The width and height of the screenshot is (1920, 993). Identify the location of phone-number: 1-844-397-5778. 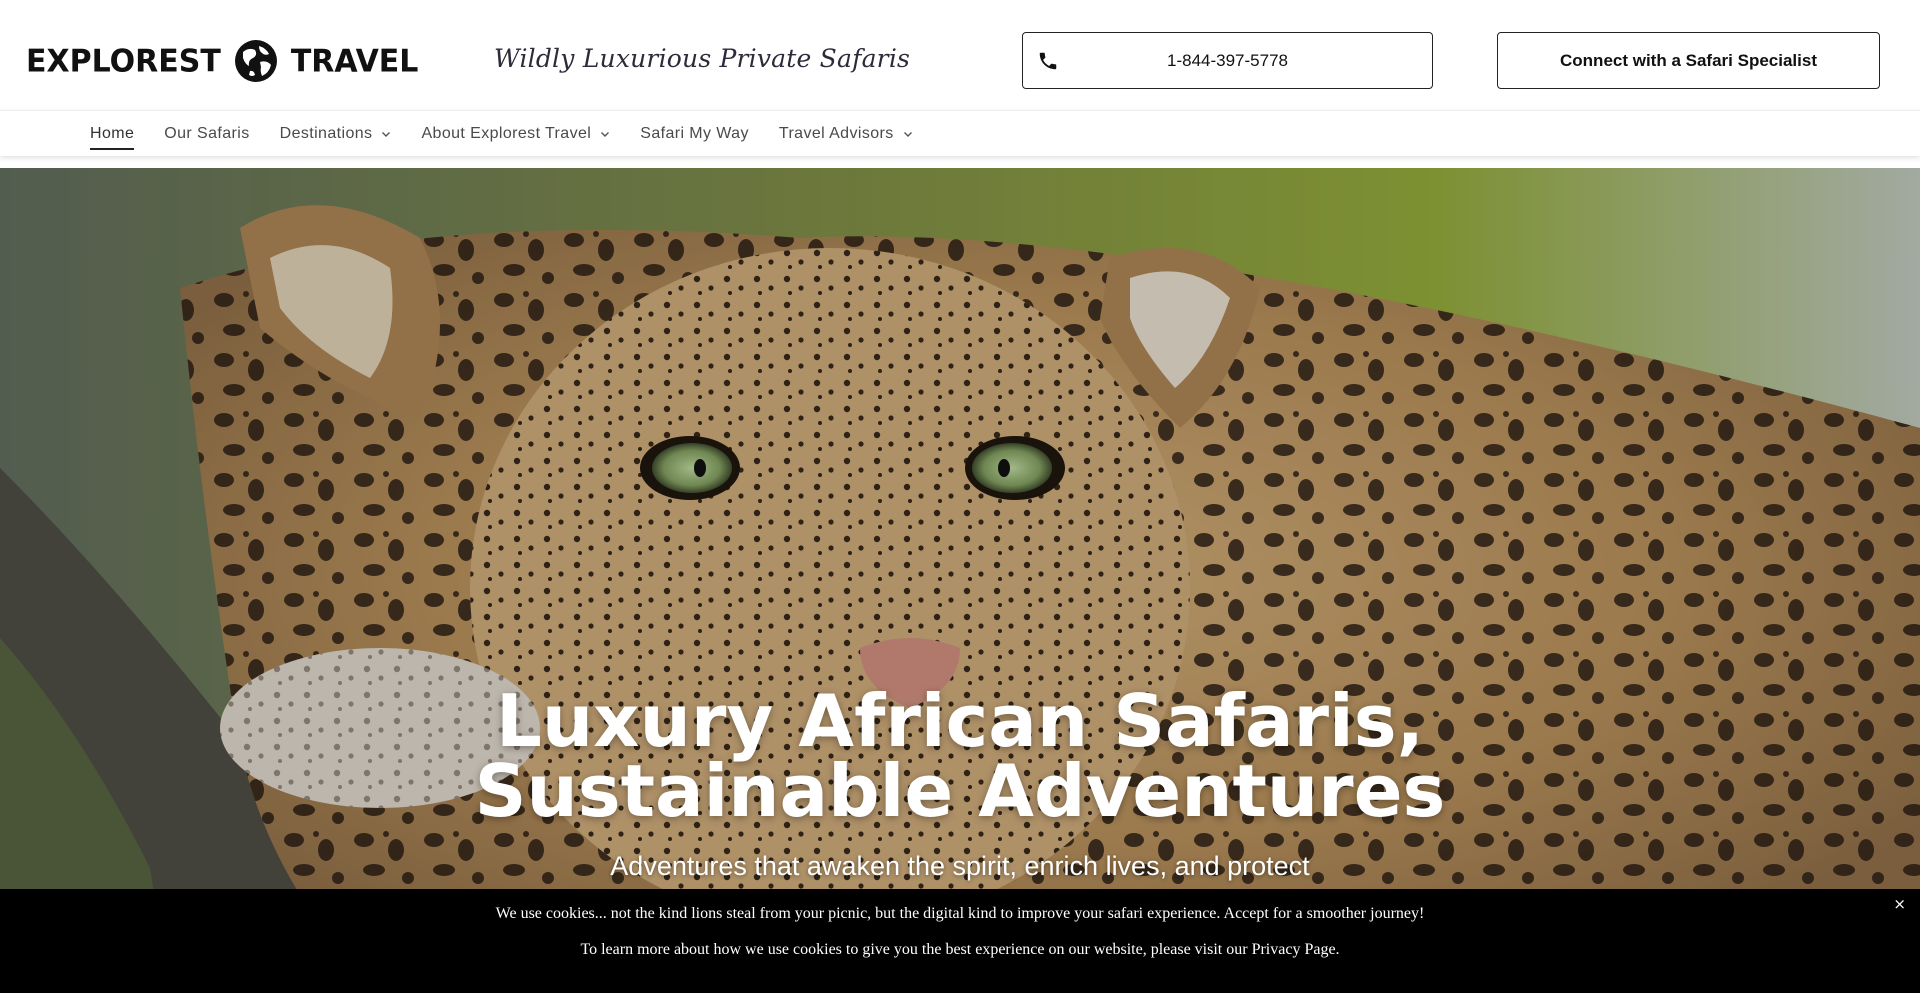
(1227, 60).